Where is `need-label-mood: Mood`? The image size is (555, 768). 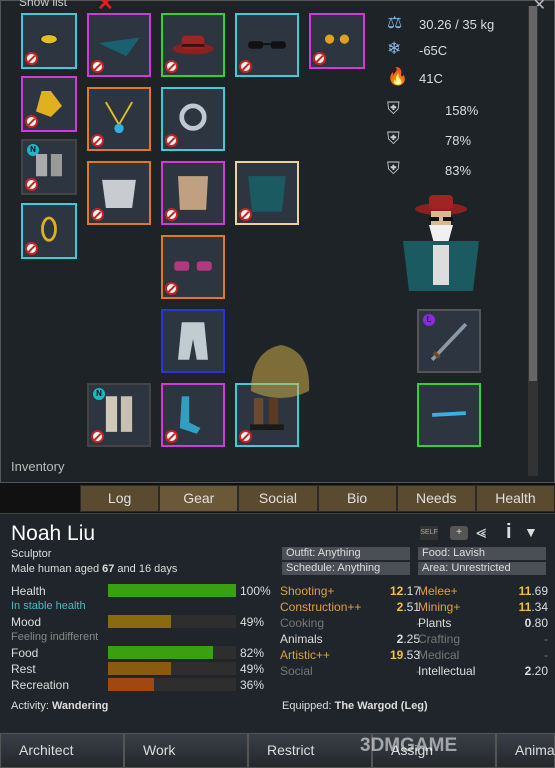 need-label-mood: Mood is located at coordinates (26, 622).